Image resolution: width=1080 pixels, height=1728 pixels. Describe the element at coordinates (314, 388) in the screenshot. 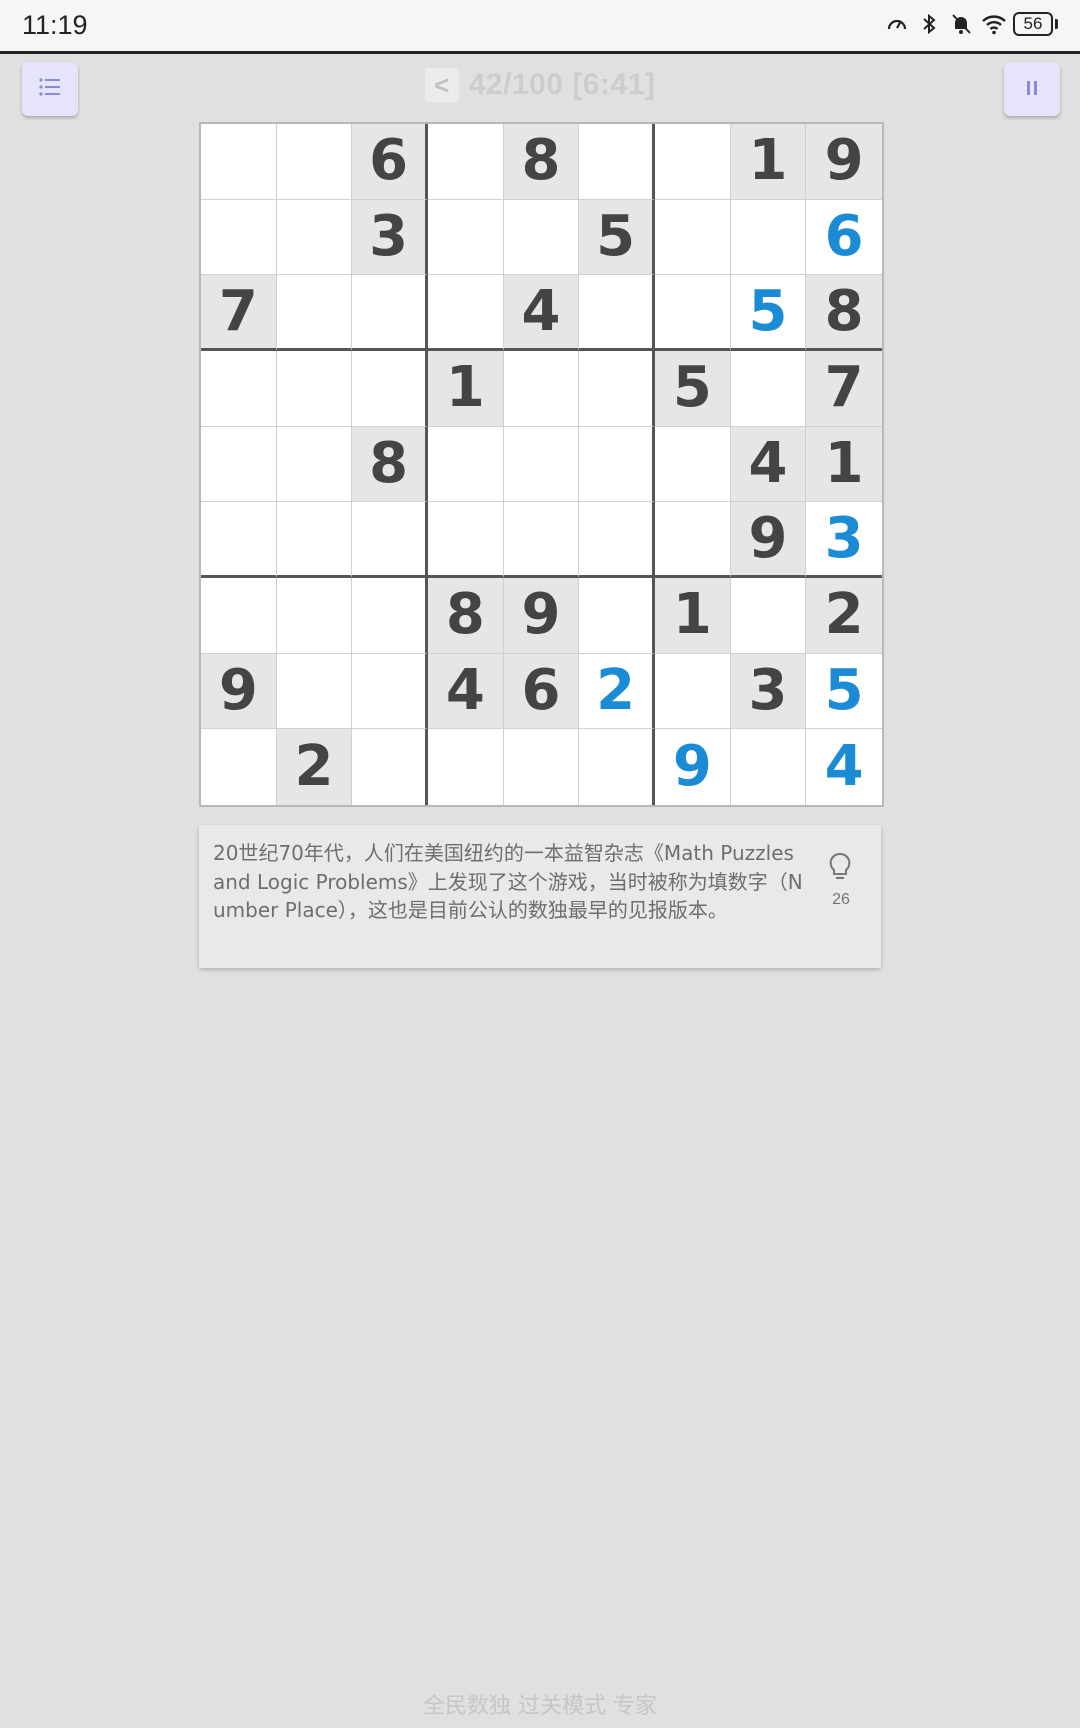

I see `board-cell-r4c2` at that location.